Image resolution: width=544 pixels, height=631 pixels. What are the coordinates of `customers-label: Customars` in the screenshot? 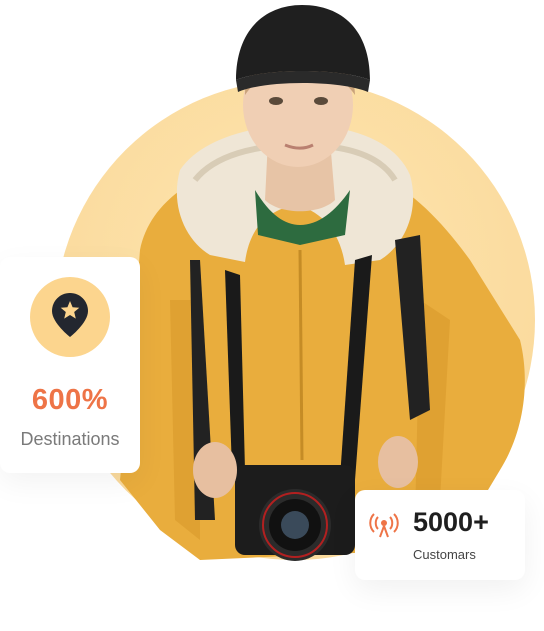 It's located at (444, 554).